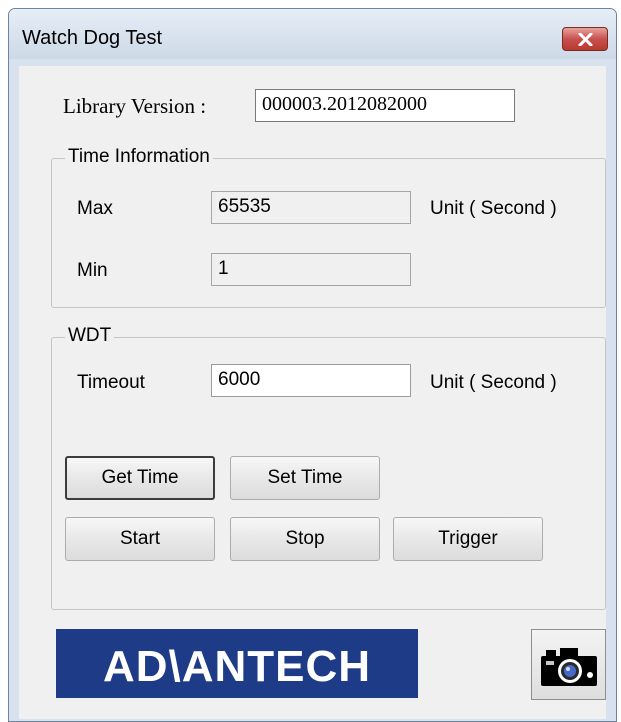 This screenshot has width=621, height=722. I want to click on stop-button: Stop, so click(305, 539).